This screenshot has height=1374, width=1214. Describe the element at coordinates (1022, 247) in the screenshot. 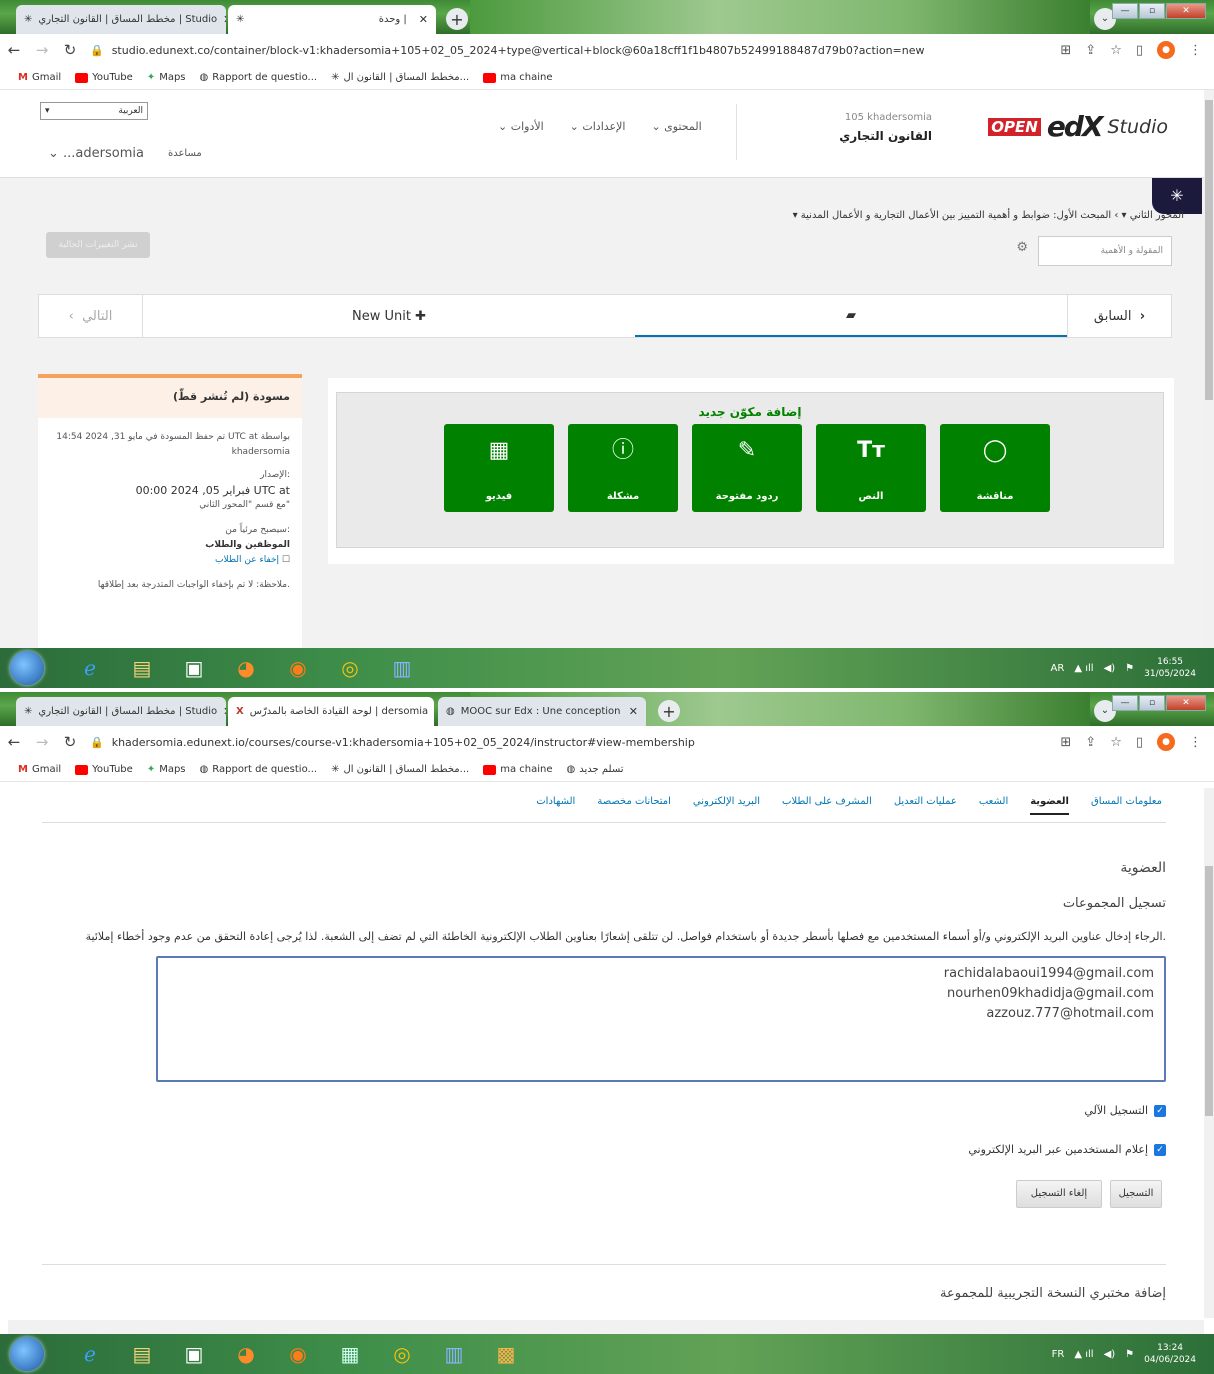

I see `gear-icon: ⚙` at that location.